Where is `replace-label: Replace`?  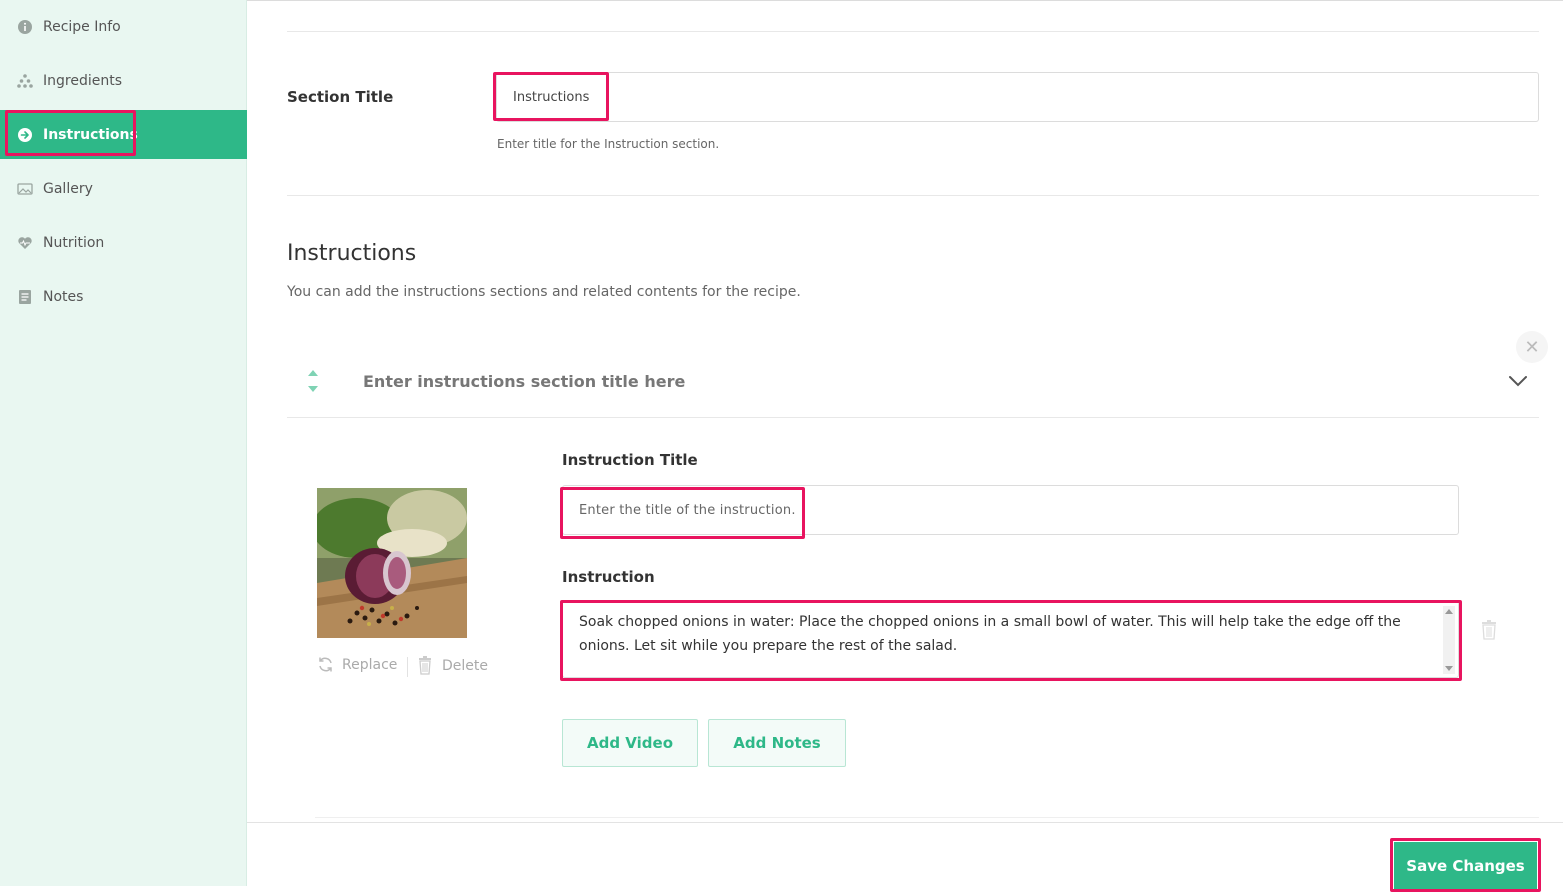 replace-label: Replace is located at coordinates (370, 664).